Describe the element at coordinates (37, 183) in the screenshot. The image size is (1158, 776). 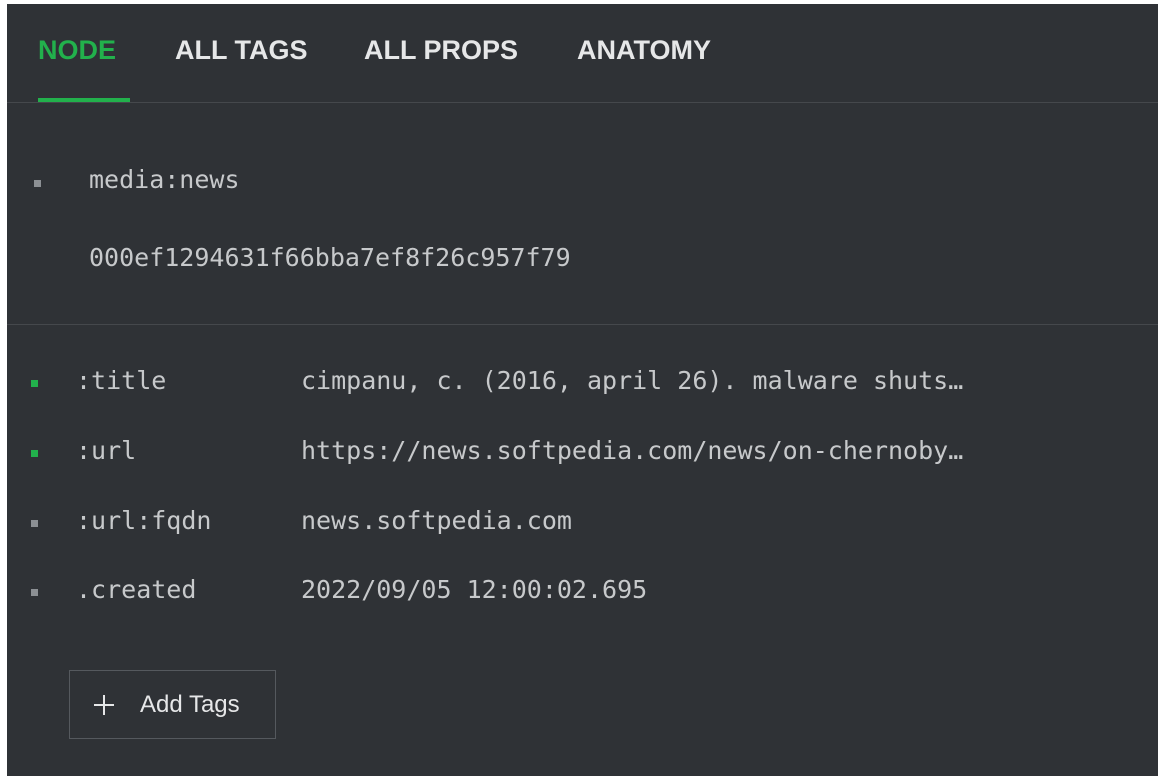
I see `node-form-bullet` at that location.